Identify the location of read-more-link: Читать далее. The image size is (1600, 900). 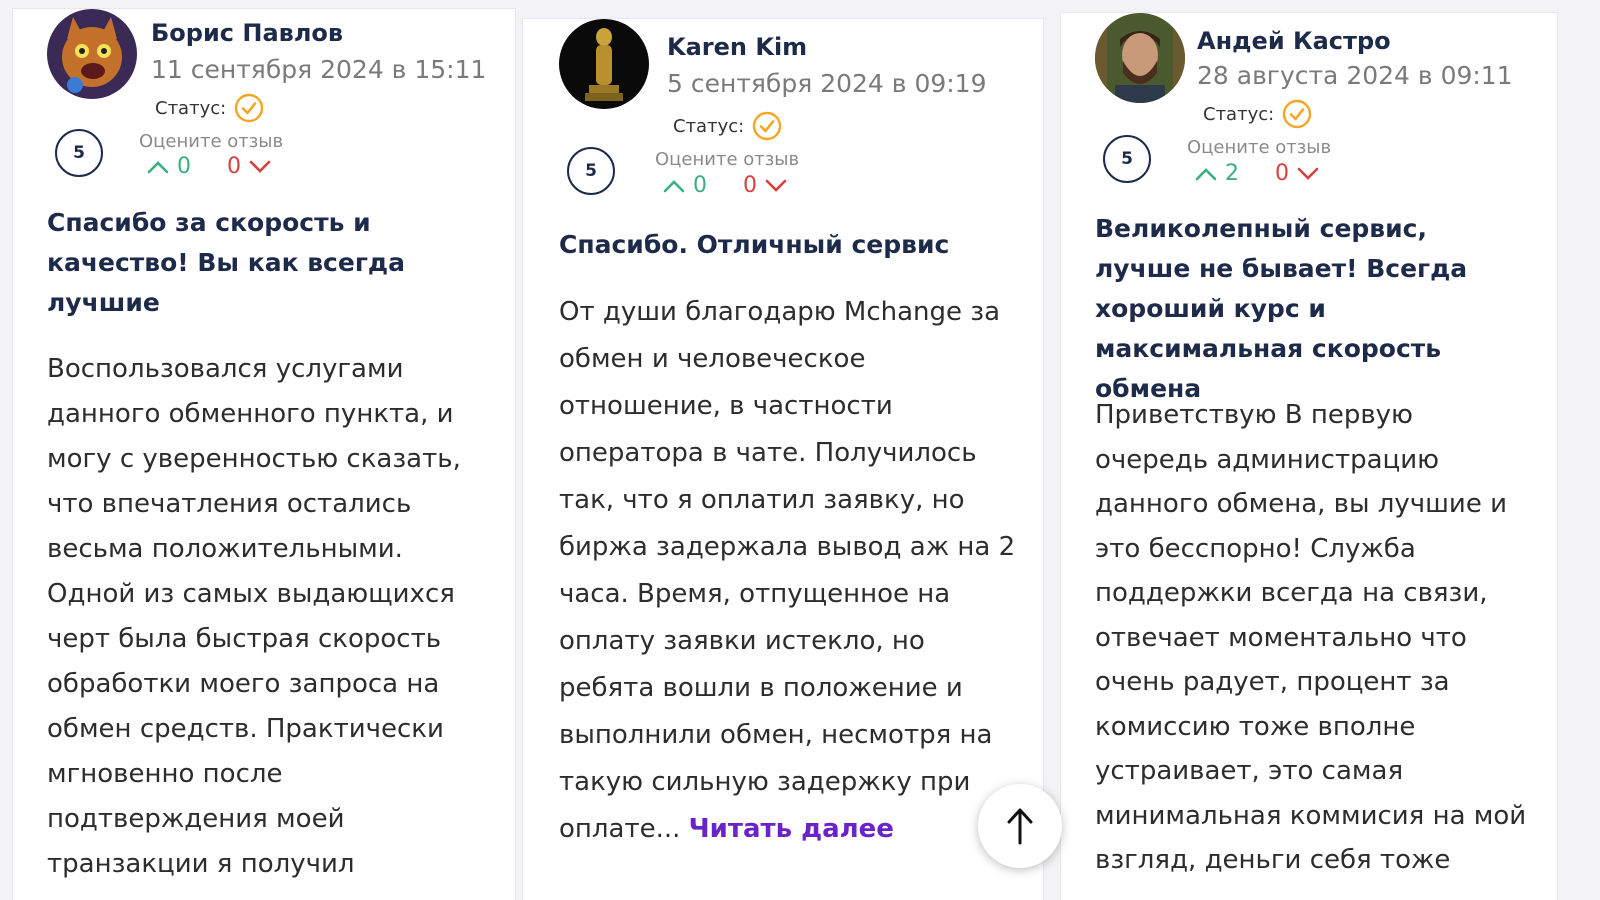
(791, 829).